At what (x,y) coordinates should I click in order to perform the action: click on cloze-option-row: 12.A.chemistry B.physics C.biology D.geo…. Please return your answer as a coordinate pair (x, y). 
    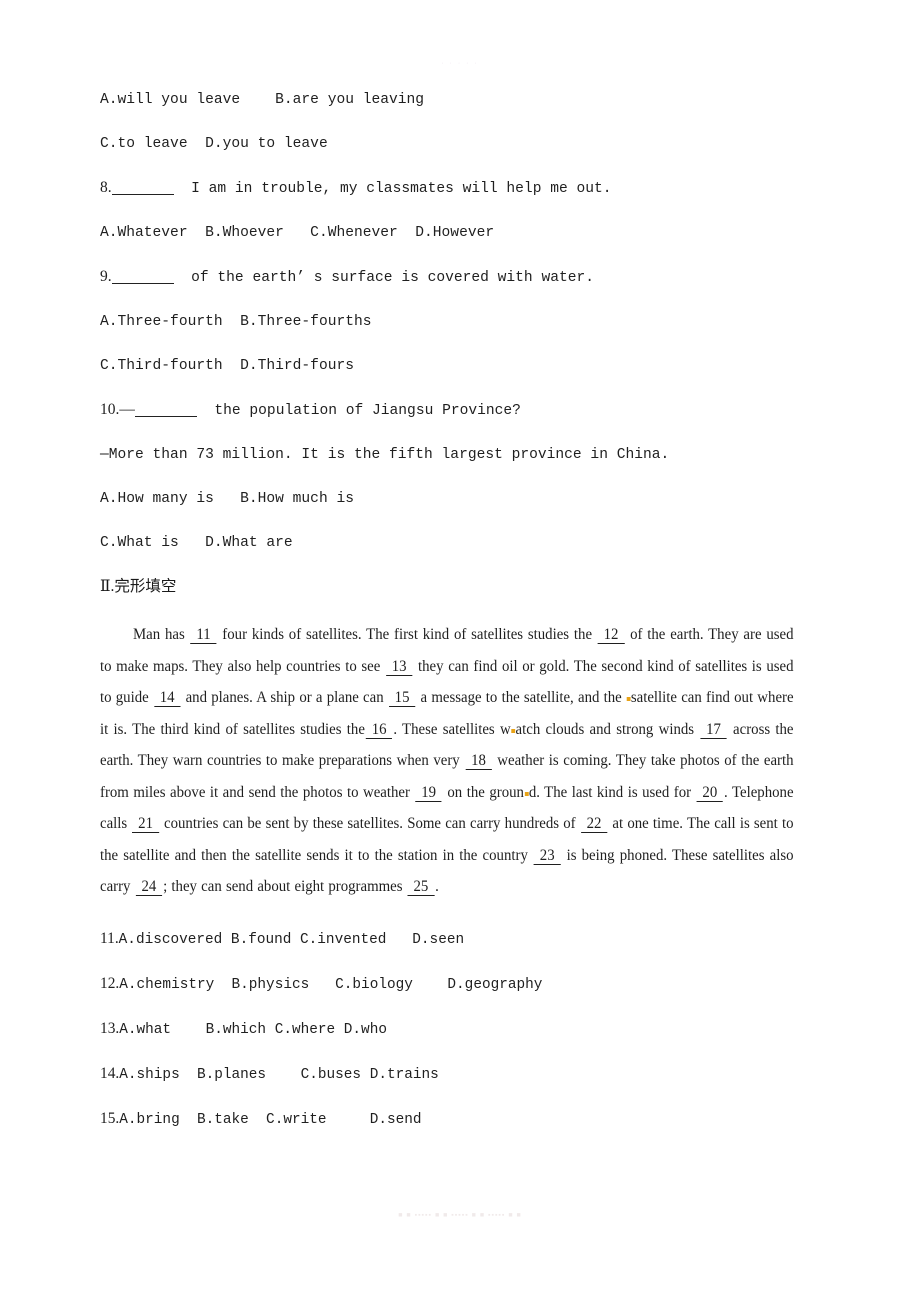
    Looking at the image, I should click on (450, 984).